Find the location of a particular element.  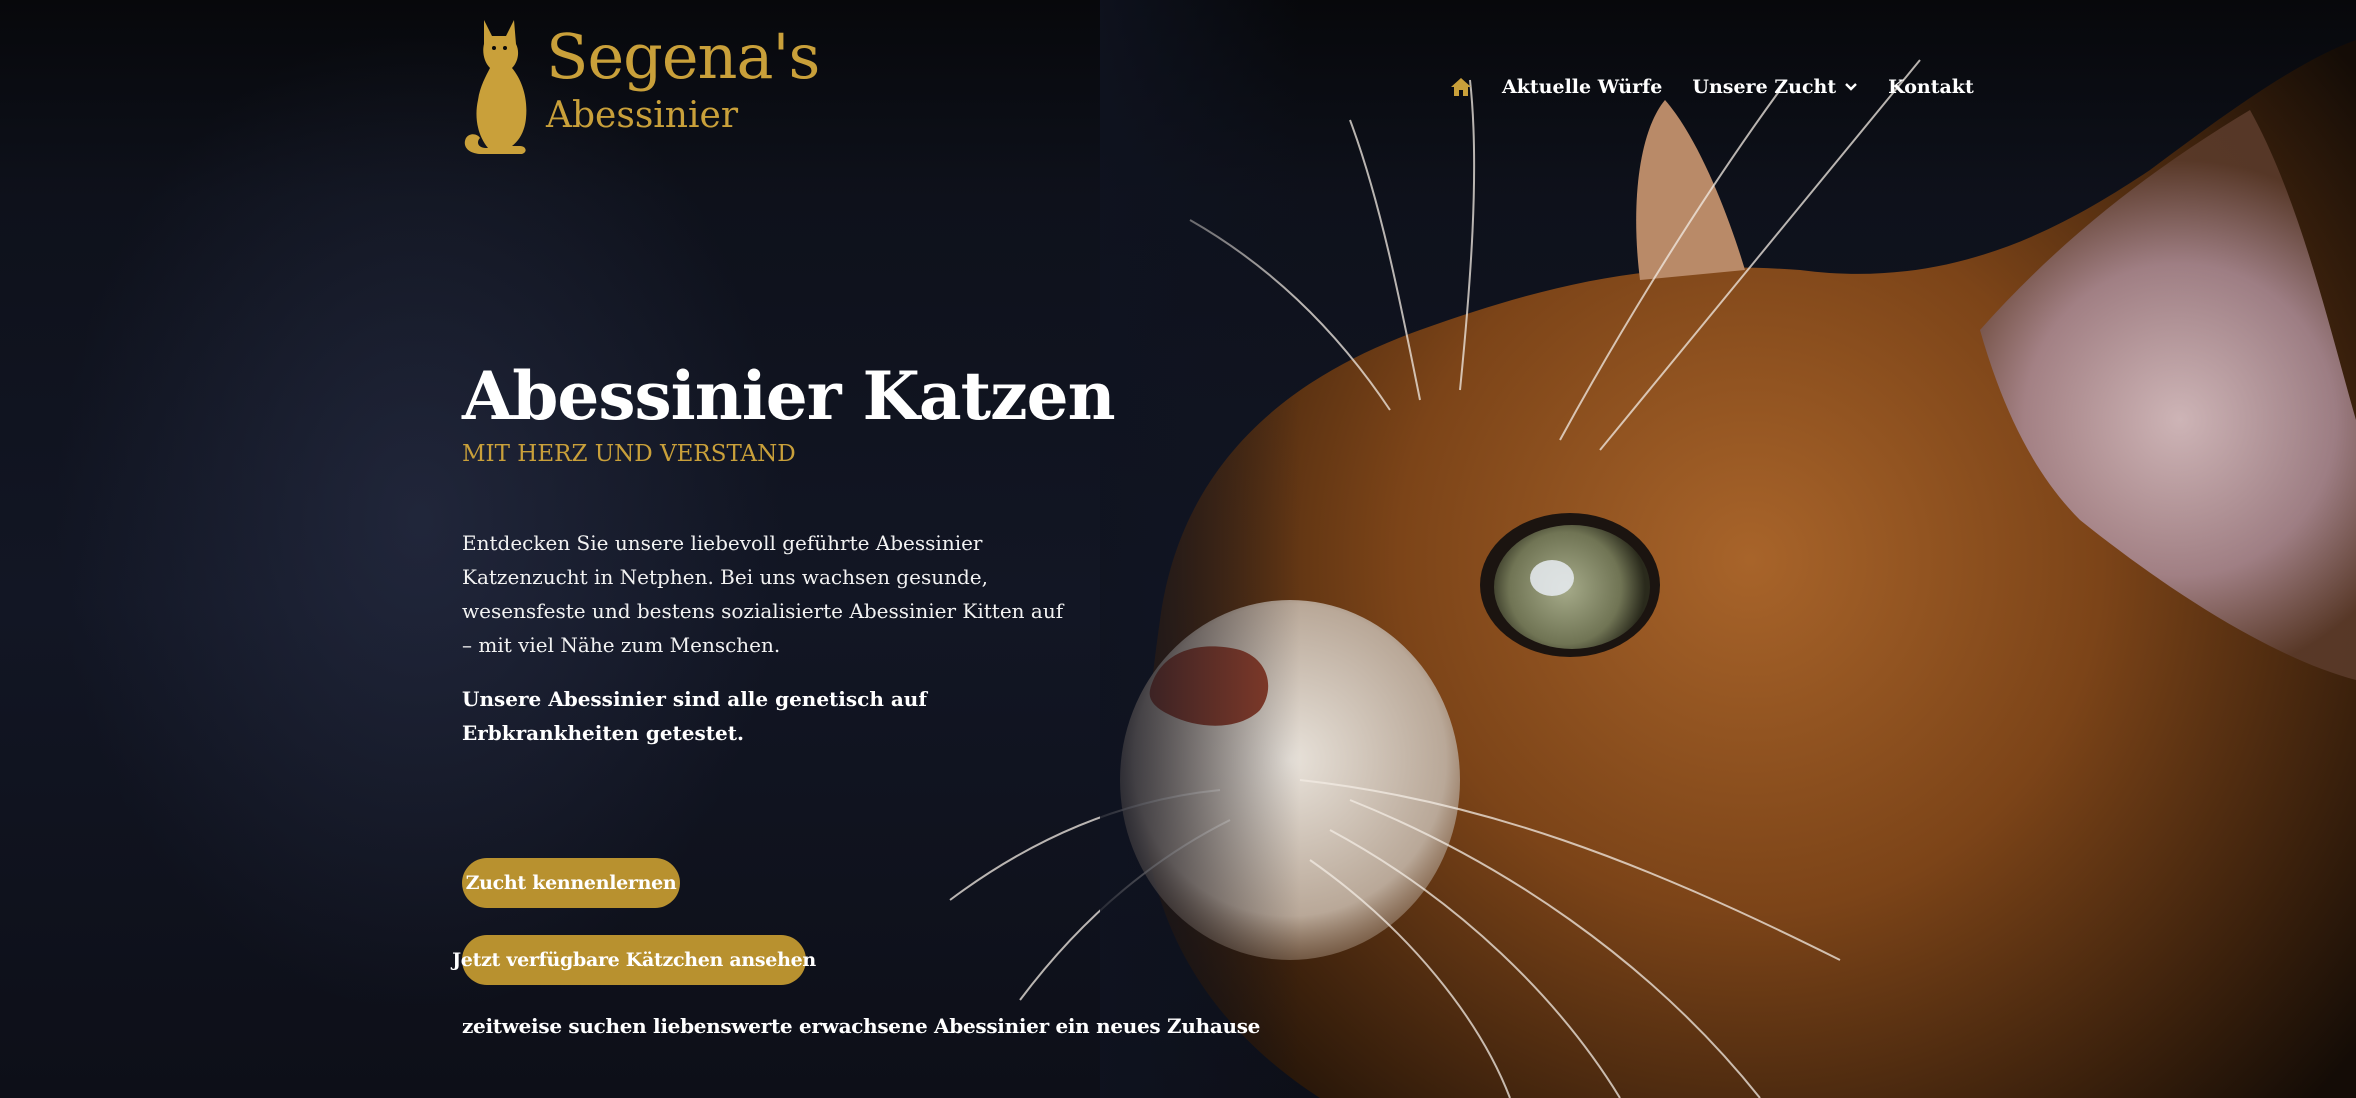

nav-item-label: Kontakt is located at coordinates (1931, 87).